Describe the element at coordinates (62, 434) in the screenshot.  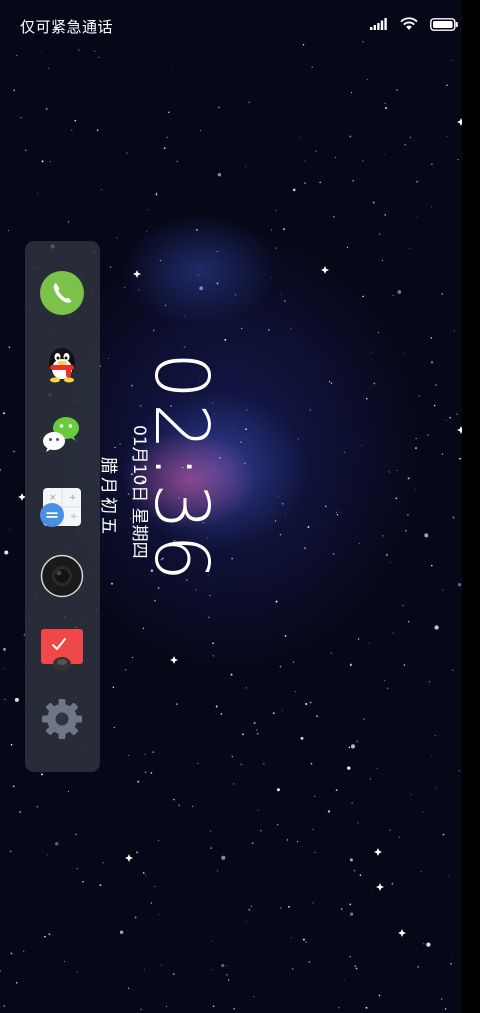
I see `wechat-app-icon` at that location.